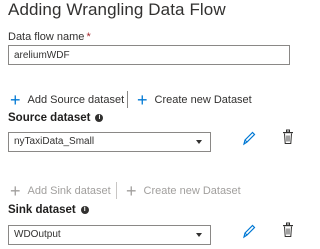 The height and width of the screenshot is (249, 320). Describe the element at coordinates (117, 9) in the screenshot. I see `panel-title: Adding Wrangling Data Flow` at that location.